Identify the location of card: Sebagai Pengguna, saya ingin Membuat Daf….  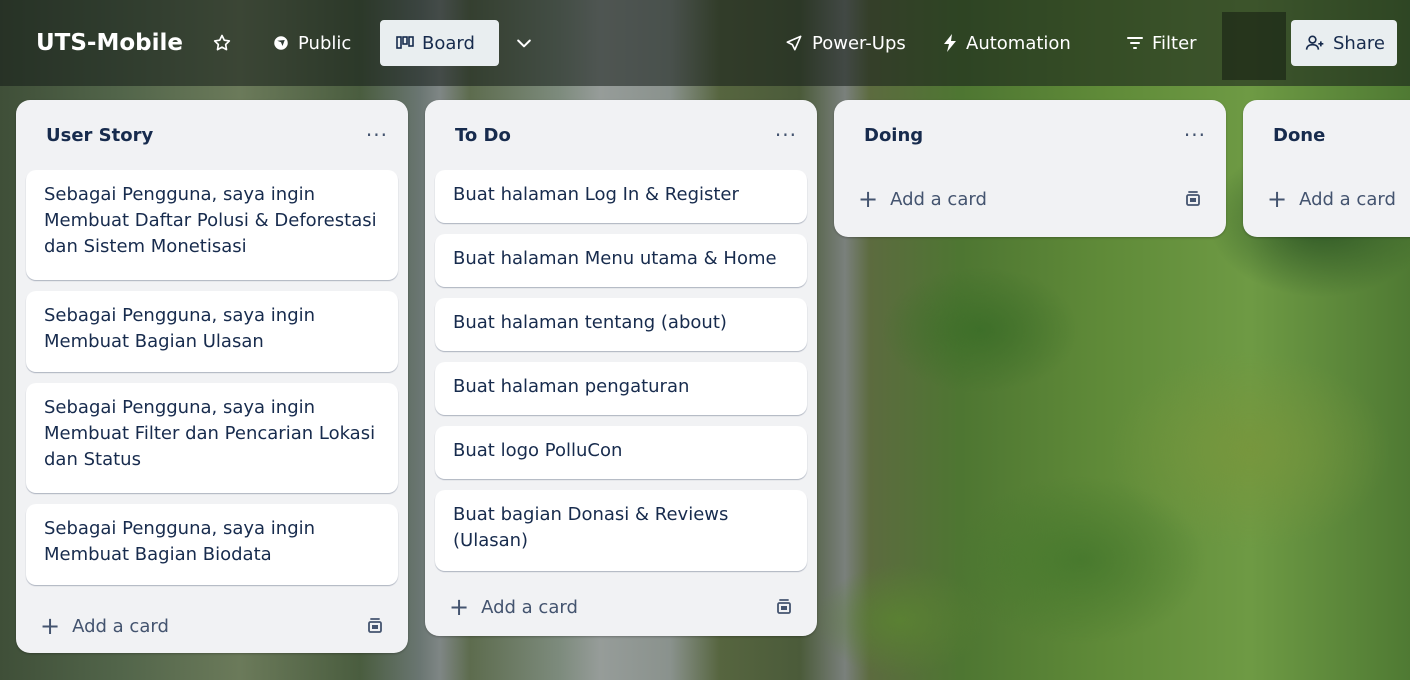
(212, 225).